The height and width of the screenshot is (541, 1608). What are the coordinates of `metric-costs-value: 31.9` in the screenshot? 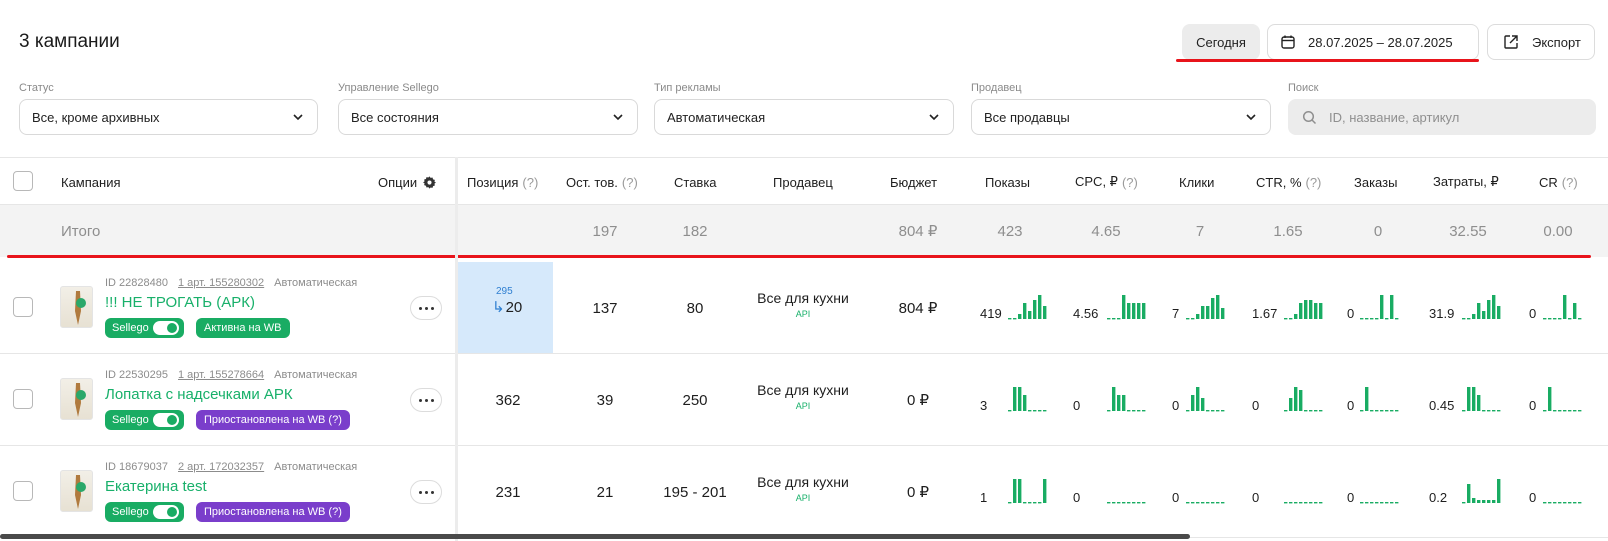 It's located at (1442, 313).